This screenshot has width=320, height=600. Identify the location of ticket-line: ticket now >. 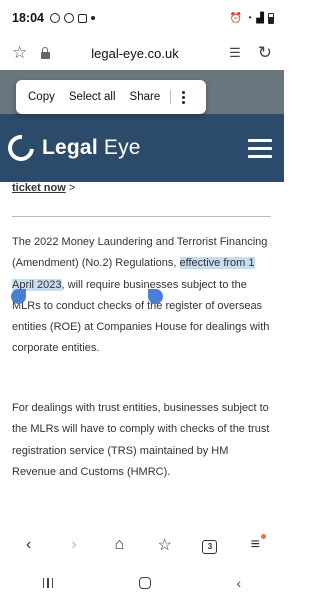
(44, 188).